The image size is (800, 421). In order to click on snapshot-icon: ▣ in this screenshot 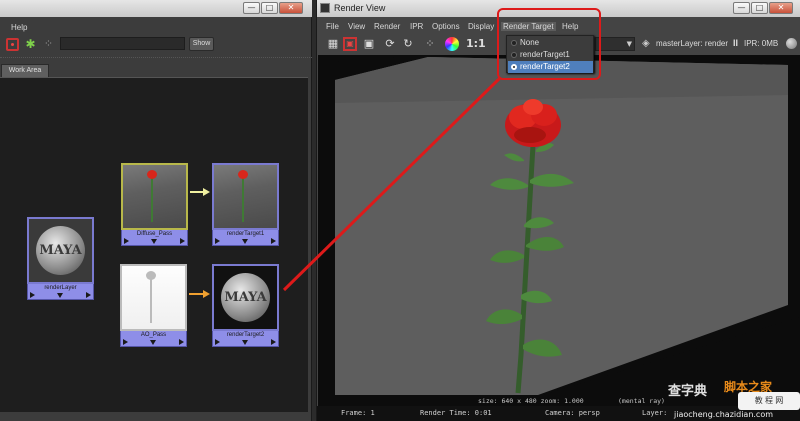, I will do `click(369, 44)`.